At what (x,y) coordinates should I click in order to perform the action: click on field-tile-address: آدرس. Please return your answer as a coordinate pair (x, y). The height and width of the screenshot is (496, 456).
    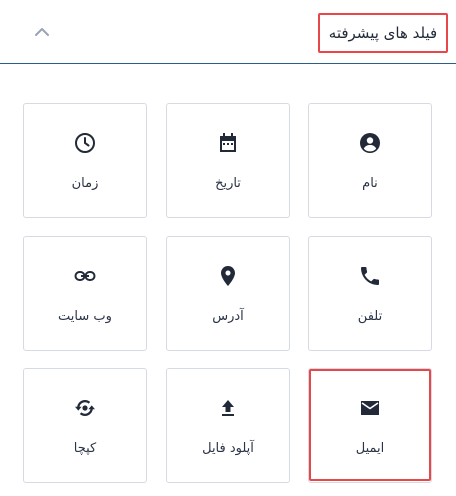
    Looking at the image, I should click on (228, 293).